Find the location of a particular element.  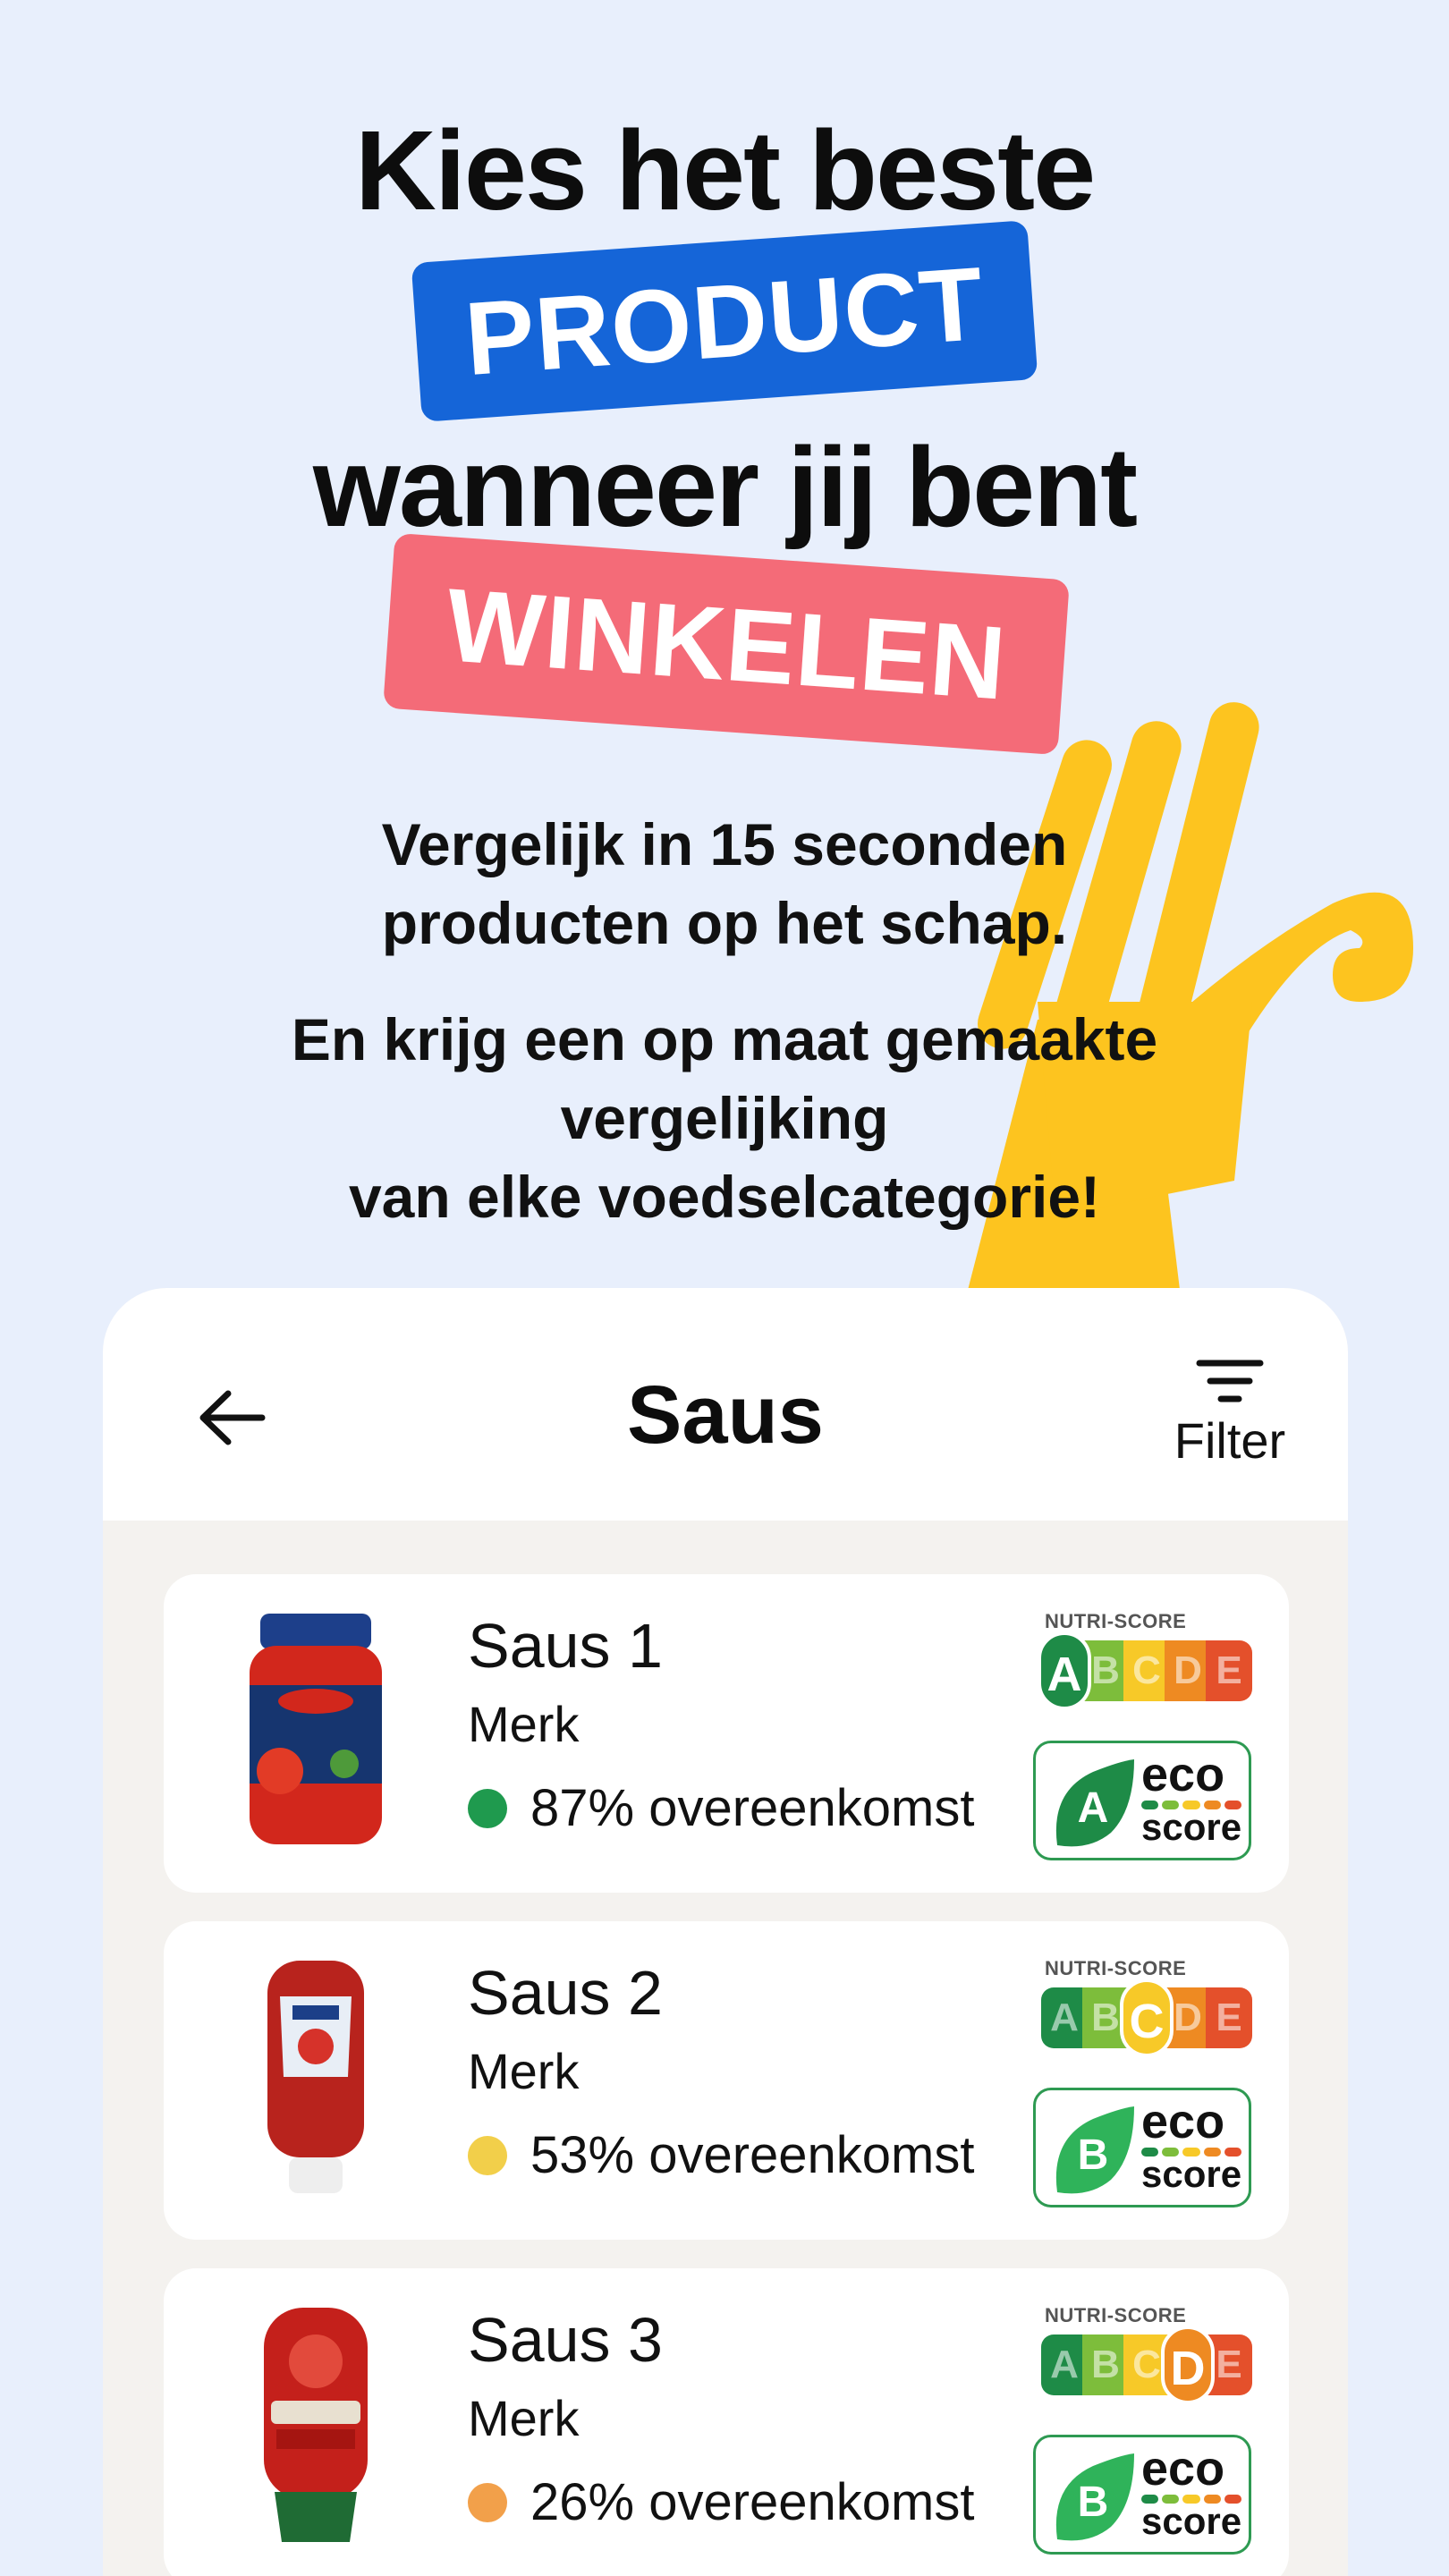

eco-score-badge: Aeco score is located at coordinates (1142, 1800).